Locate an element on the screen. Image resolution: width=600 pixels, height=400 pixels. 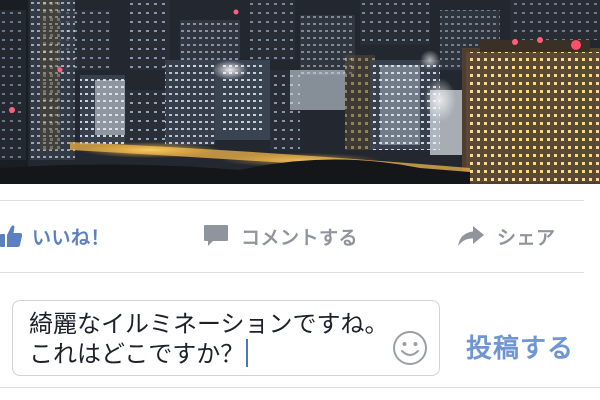
like-button: いいね！ is located at coordinates (55, 236).